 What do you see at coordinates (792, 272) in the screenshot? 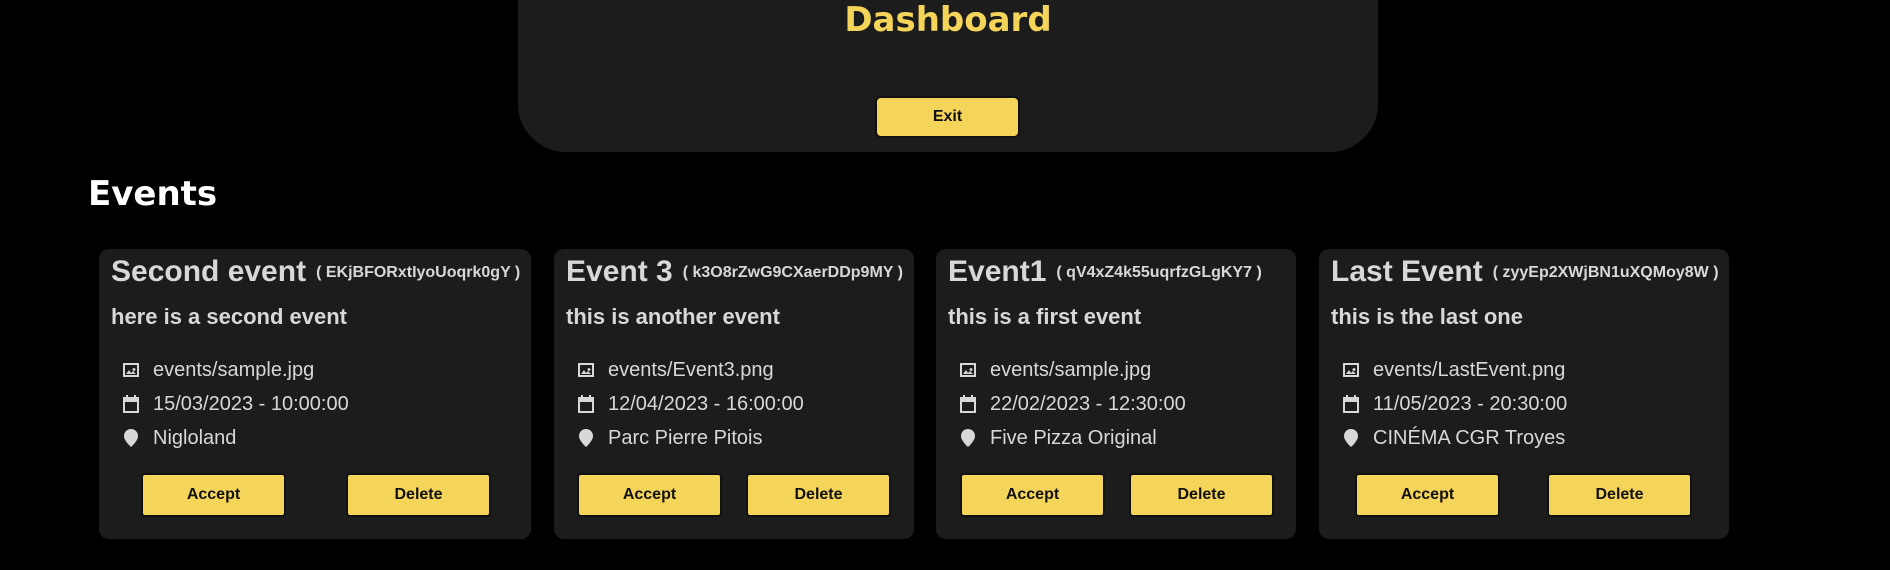
I see `event-id: ( k3O8rZwG9CXaerDDp9MY )` at bounding box center [792, 272].